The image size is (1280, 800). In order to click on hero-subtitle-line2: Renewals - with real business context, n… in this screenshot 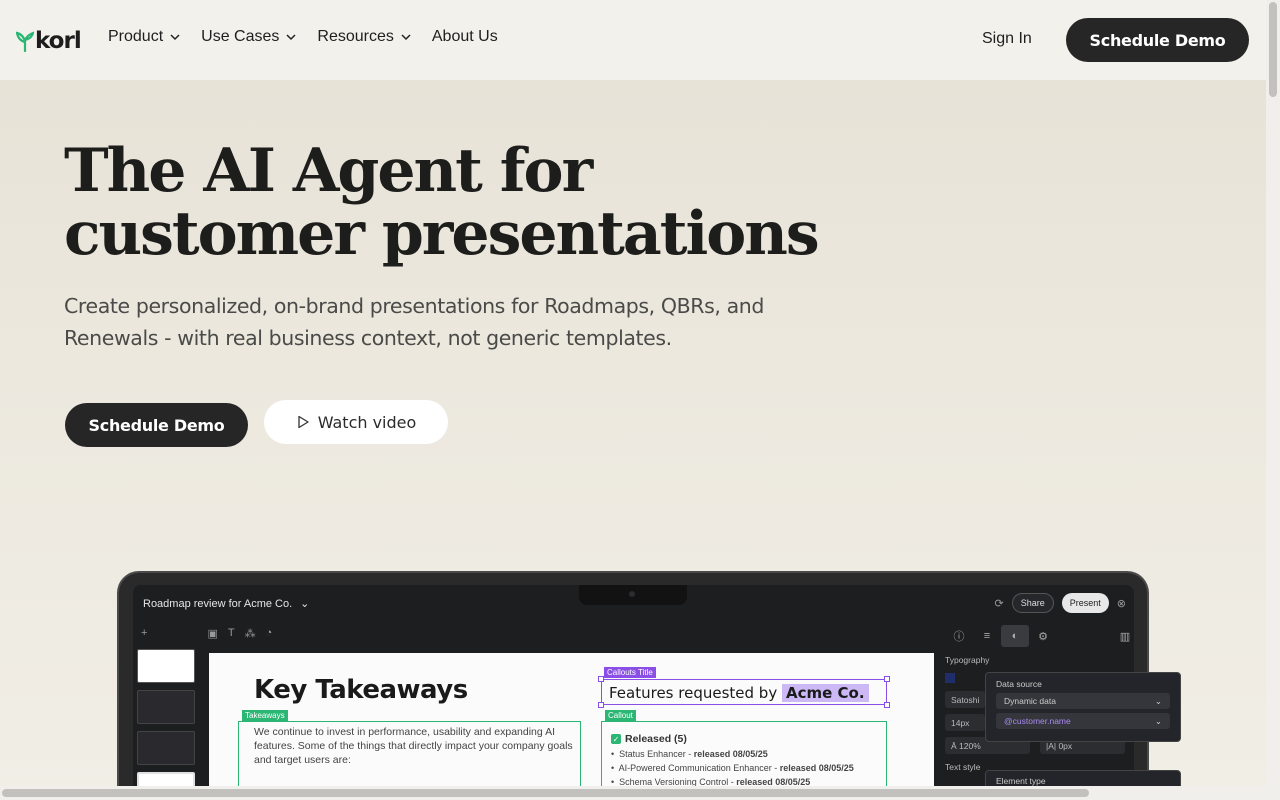, I will do `click(368, 338)`.